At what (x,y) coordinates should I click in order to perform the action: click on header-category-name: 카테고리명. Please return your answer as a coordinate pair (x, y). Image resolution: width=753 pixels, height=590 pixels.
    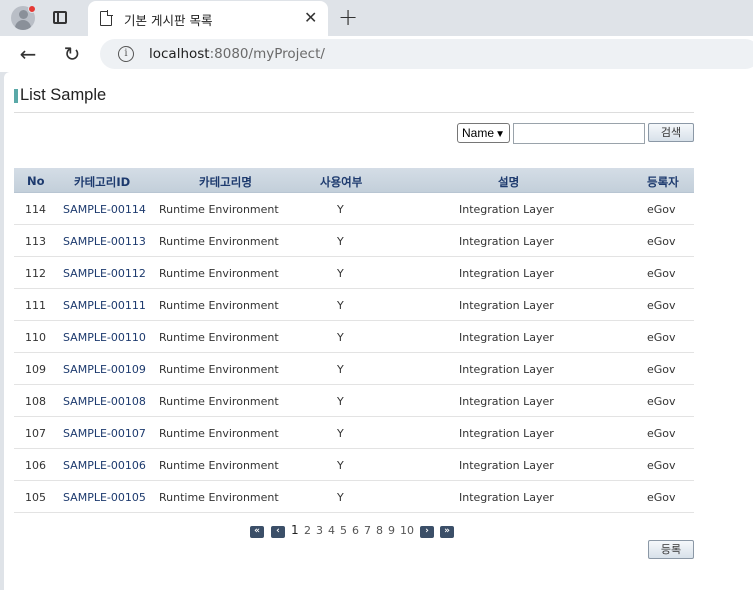
    Looking at the image, I should click on (225, 182).